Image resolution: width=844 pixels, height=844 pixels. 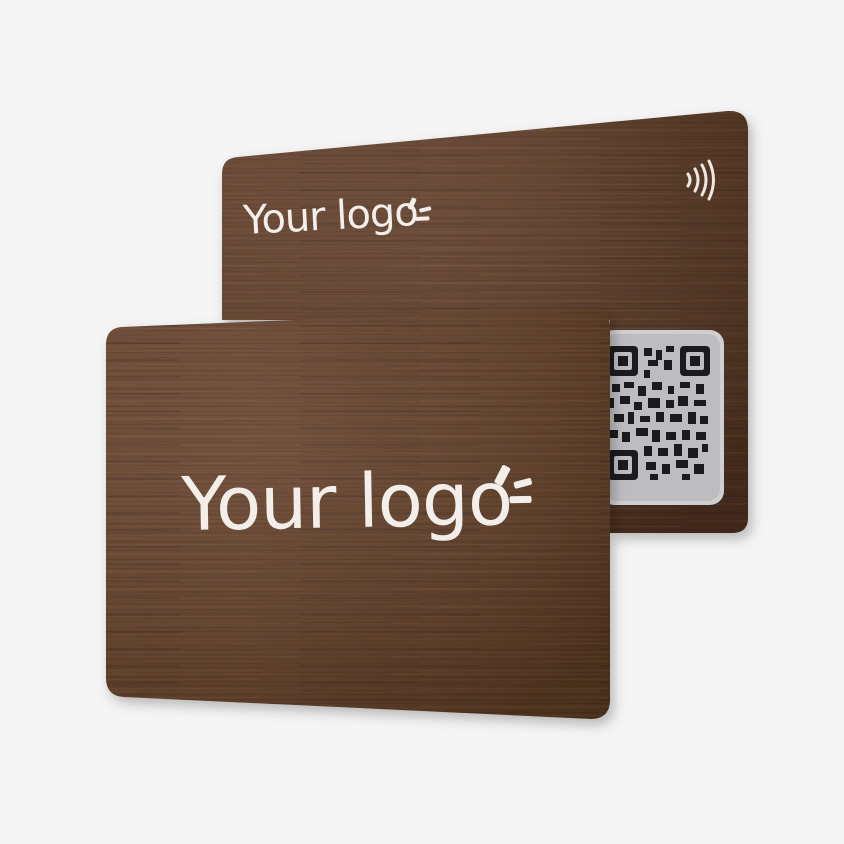 What do you see at coordinates (330, 216) in the screenshot?
I see `back-card-logo-text: Your logo` at bounding box center [330, 216].